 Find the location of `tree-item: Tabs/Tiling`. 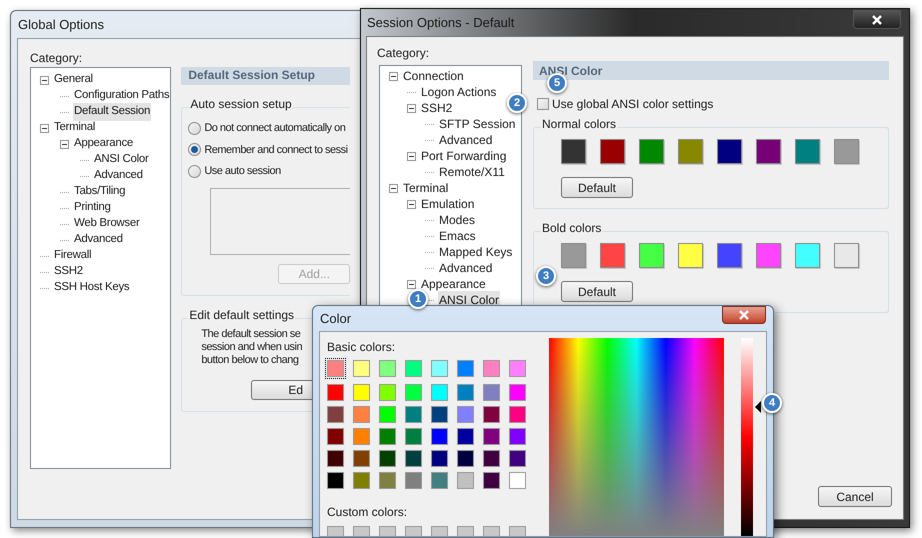

tree-item: Tabs/Tiling is located at coordinates (99, 192).